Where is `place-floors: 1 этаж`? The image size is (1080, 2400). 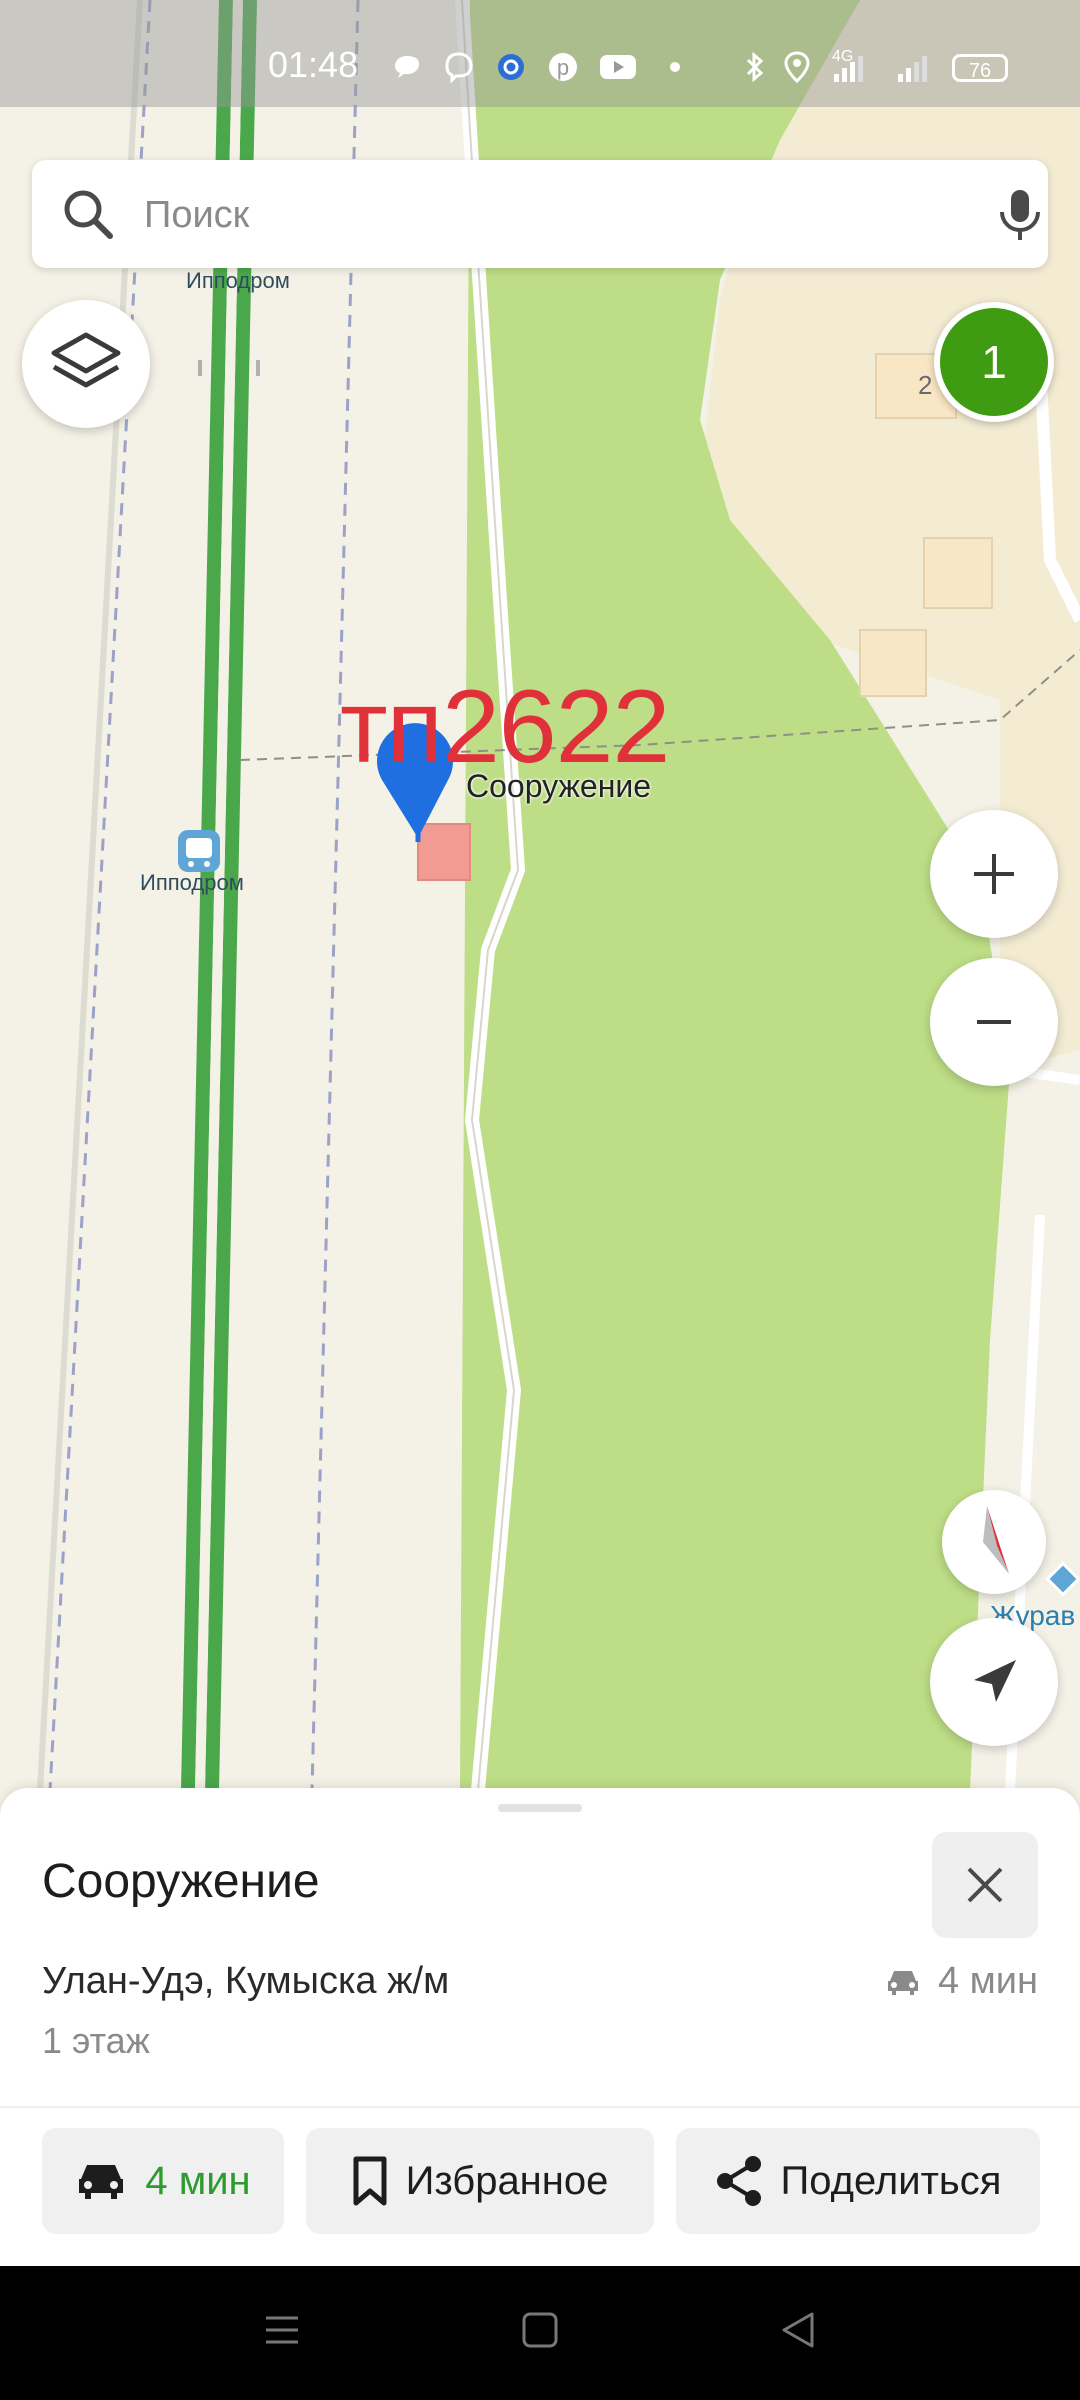 place-floors: 1 этаж is located at coordinates (96, 2040).